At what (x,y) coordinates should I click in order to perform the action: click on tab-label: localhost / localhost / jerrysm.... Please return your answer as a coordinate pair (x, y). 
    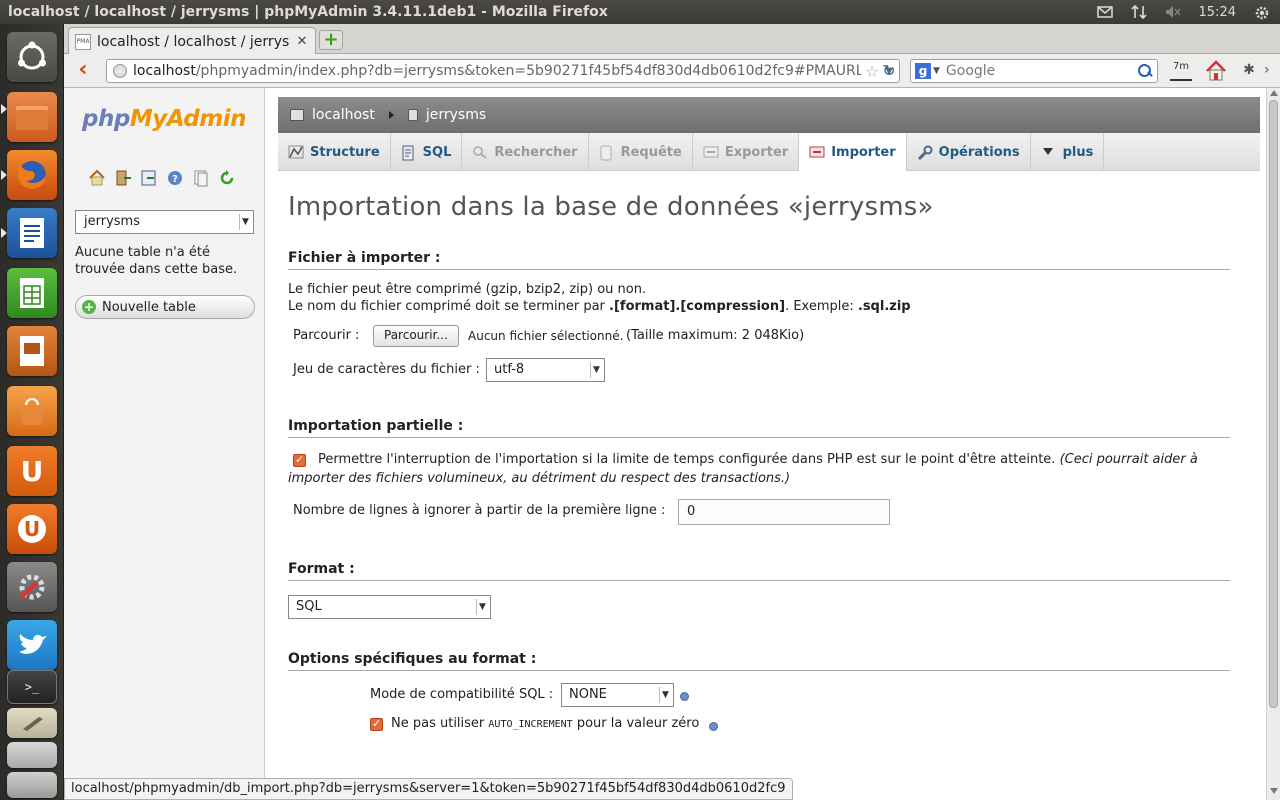
    Looking at the image, I should click on (193, 41).